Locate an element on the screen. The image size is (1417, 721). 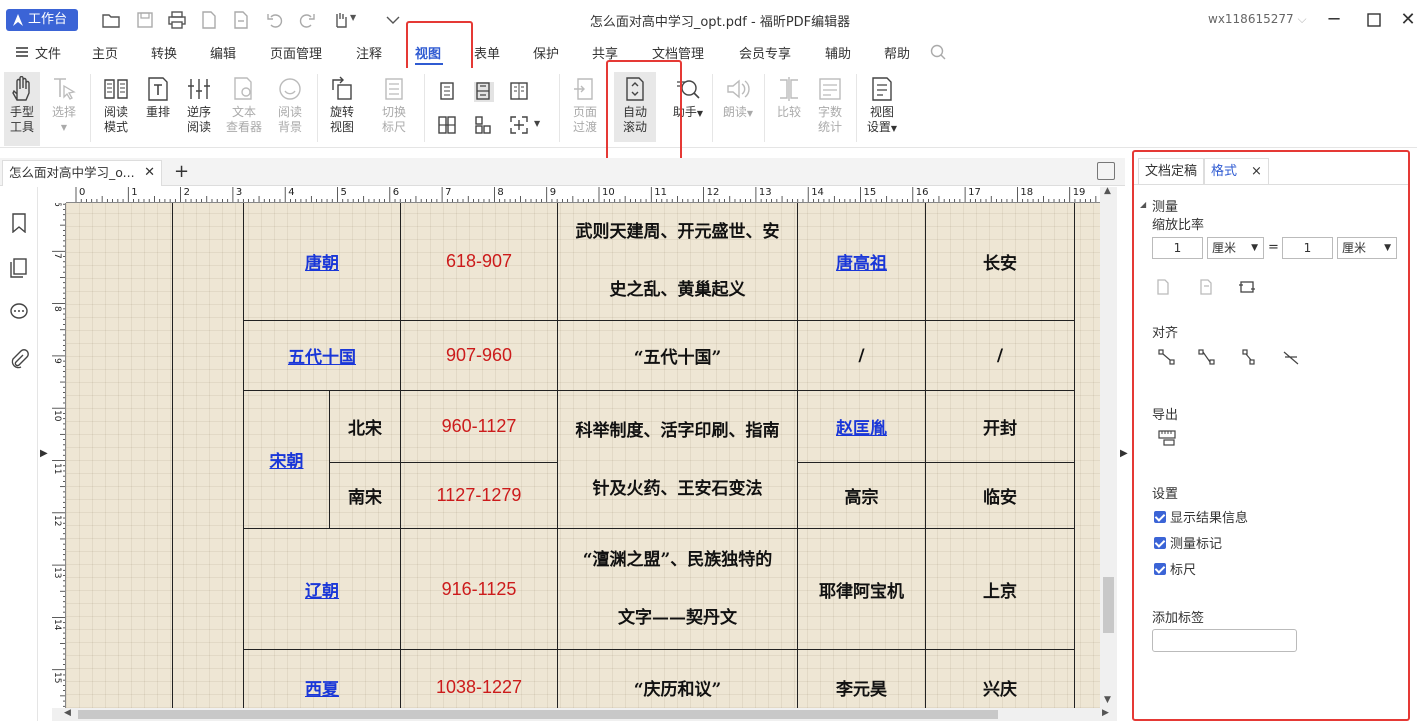
collapse-right-panel-icon: ▶ is located at coordinates (1124, 453).